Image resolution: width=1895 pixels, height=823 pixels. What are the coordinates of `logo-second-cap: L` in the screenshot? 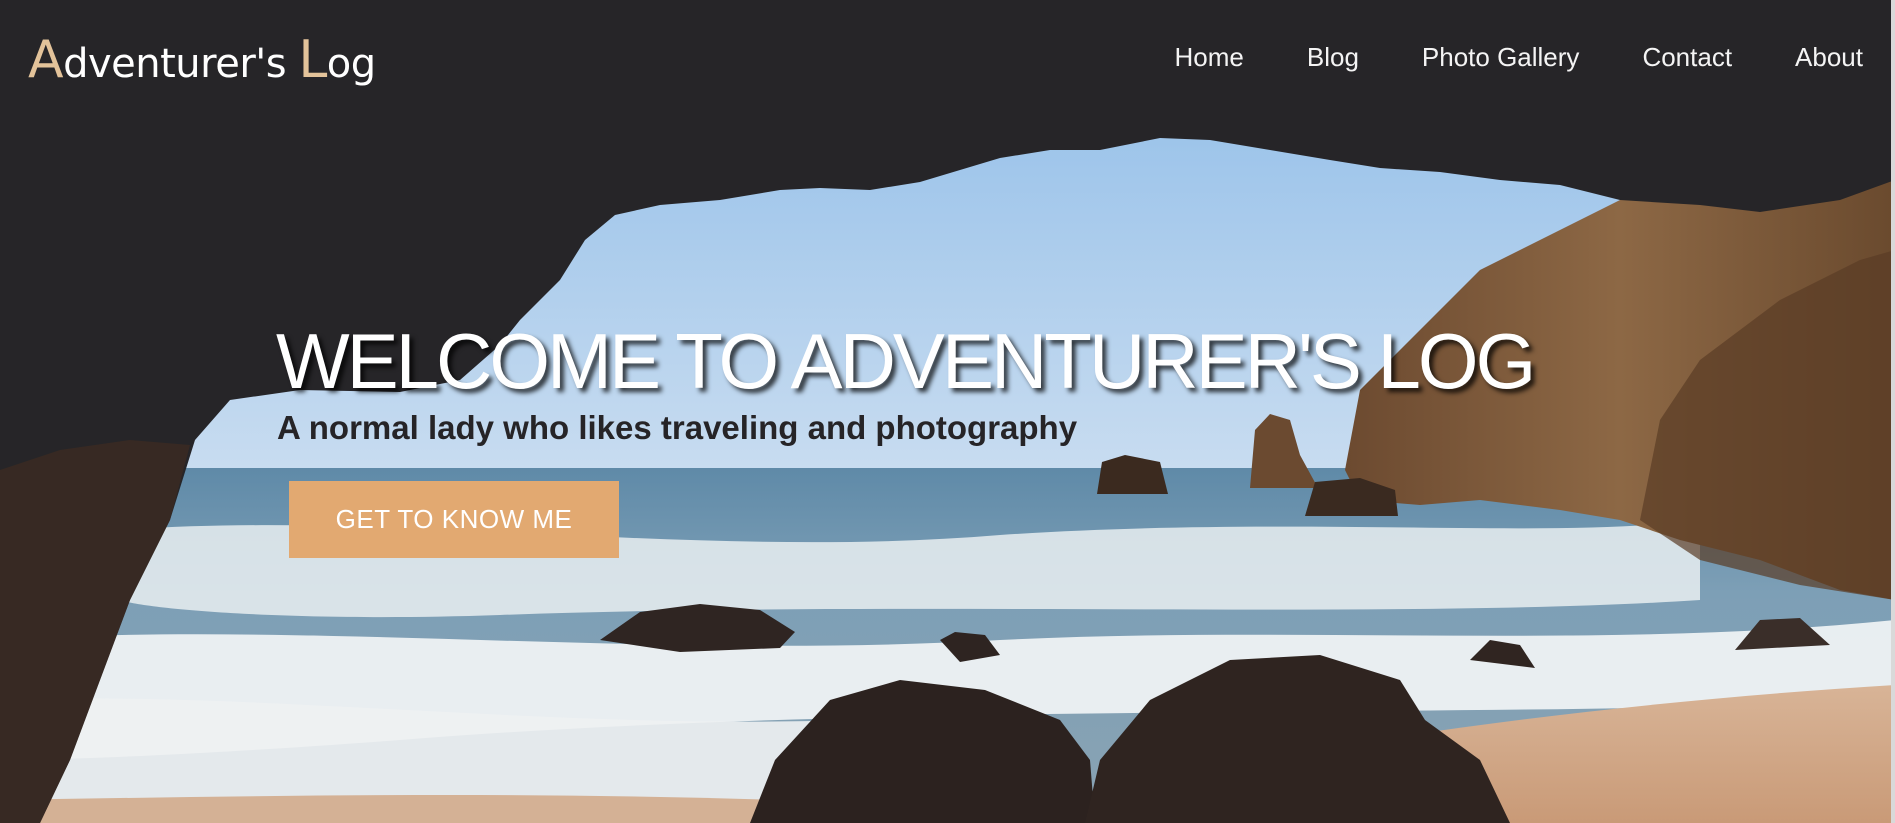 It's located at (312, 60).